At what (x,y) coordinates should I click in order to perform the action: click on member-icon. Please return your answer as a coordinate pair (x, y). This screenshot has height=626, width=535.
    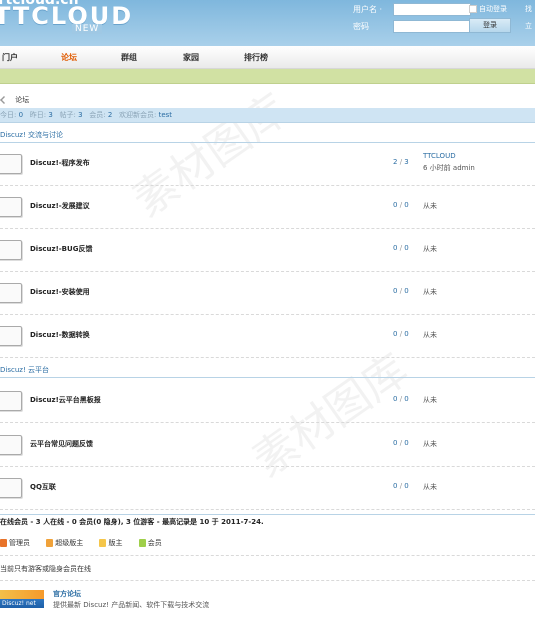
    Looking at the image, I should click on (142, 543).